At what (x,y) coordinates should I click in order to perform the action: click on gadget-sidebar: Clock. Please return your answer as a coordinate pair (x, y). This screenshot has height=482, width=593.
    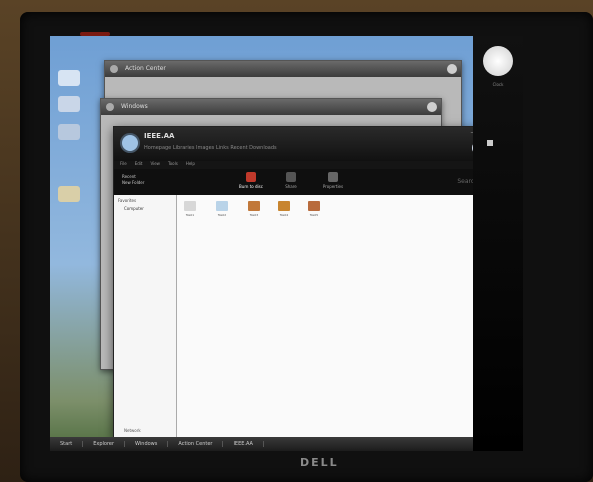
    Looking at the image, I should click on (498, 243).